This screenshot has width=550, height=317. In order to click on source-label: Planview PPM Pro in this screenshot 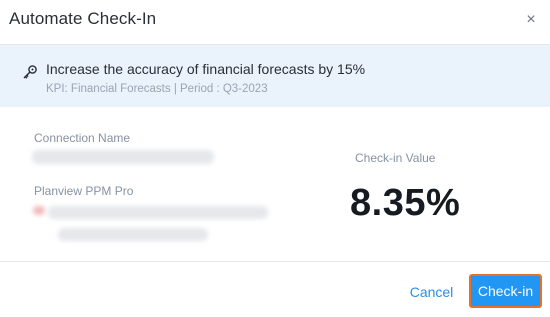, I will do `click(84, 191)`.